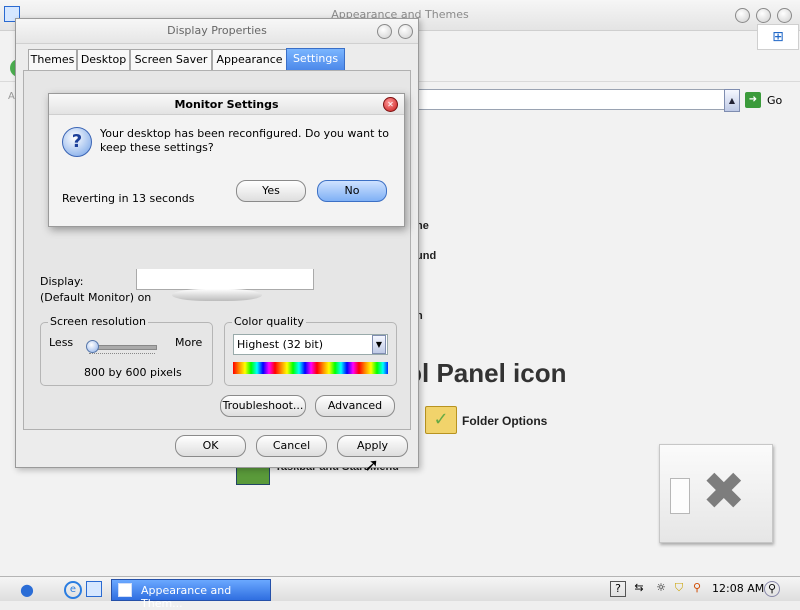 The width and height of the screenshot is (800, 610). Describe the element at coordinates (738, 588) in the screenshot. I see `clock: 12:08 AM` at that location.